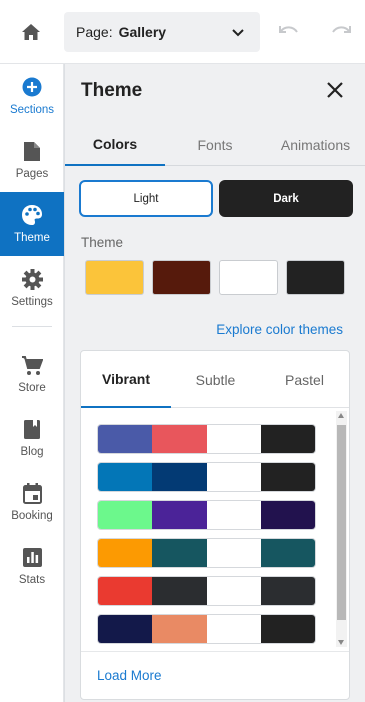 The image size is (365, 702). I want to click on nav-label-settings: Settings, so click(32, 302).